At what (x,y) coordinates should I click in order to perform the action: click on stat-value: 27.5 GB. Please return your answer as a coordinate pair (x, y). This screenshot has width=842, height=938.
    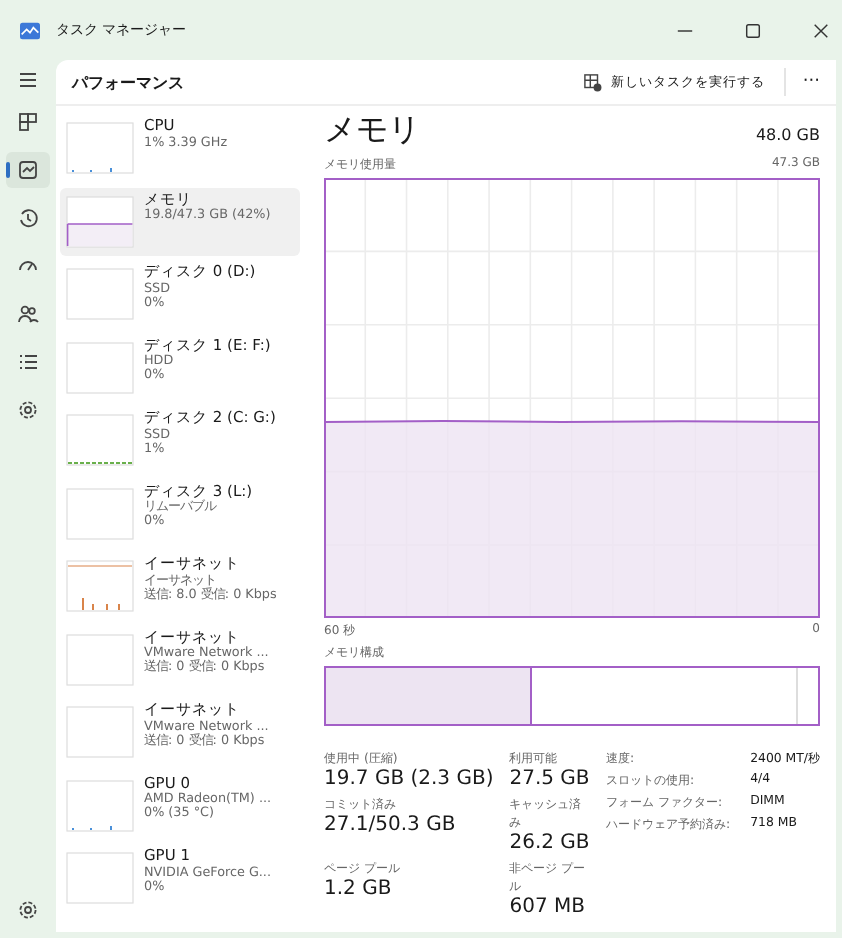
    Looking at the image, I should click on (549, 779).